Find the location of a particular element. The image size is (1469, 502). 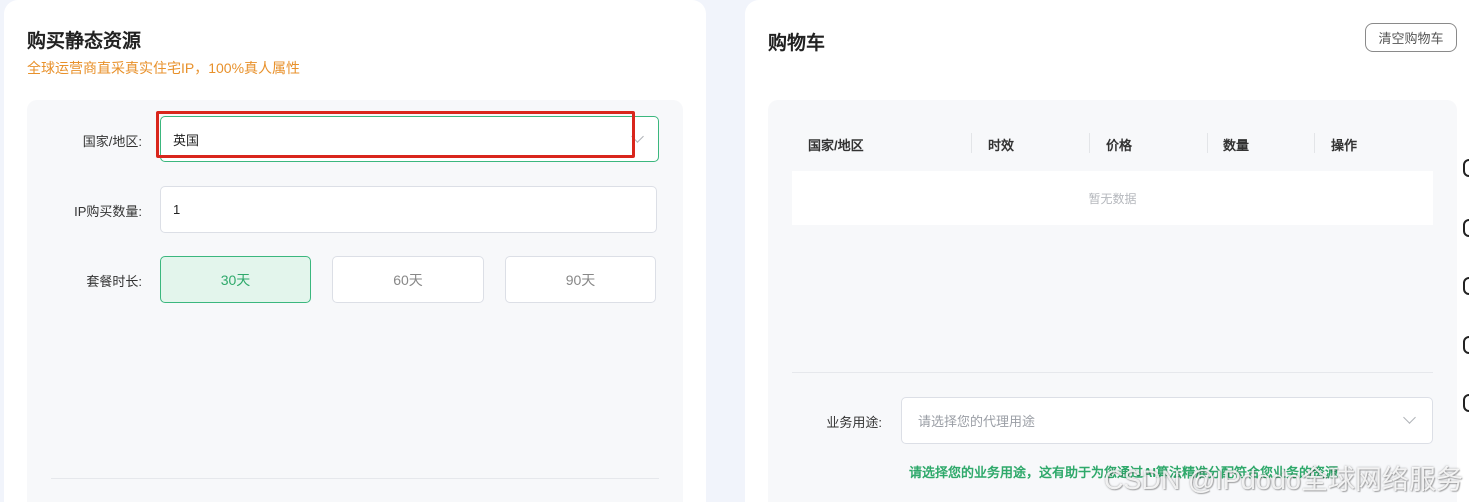

country-value: 英国 is located at coordinates (186, 140).